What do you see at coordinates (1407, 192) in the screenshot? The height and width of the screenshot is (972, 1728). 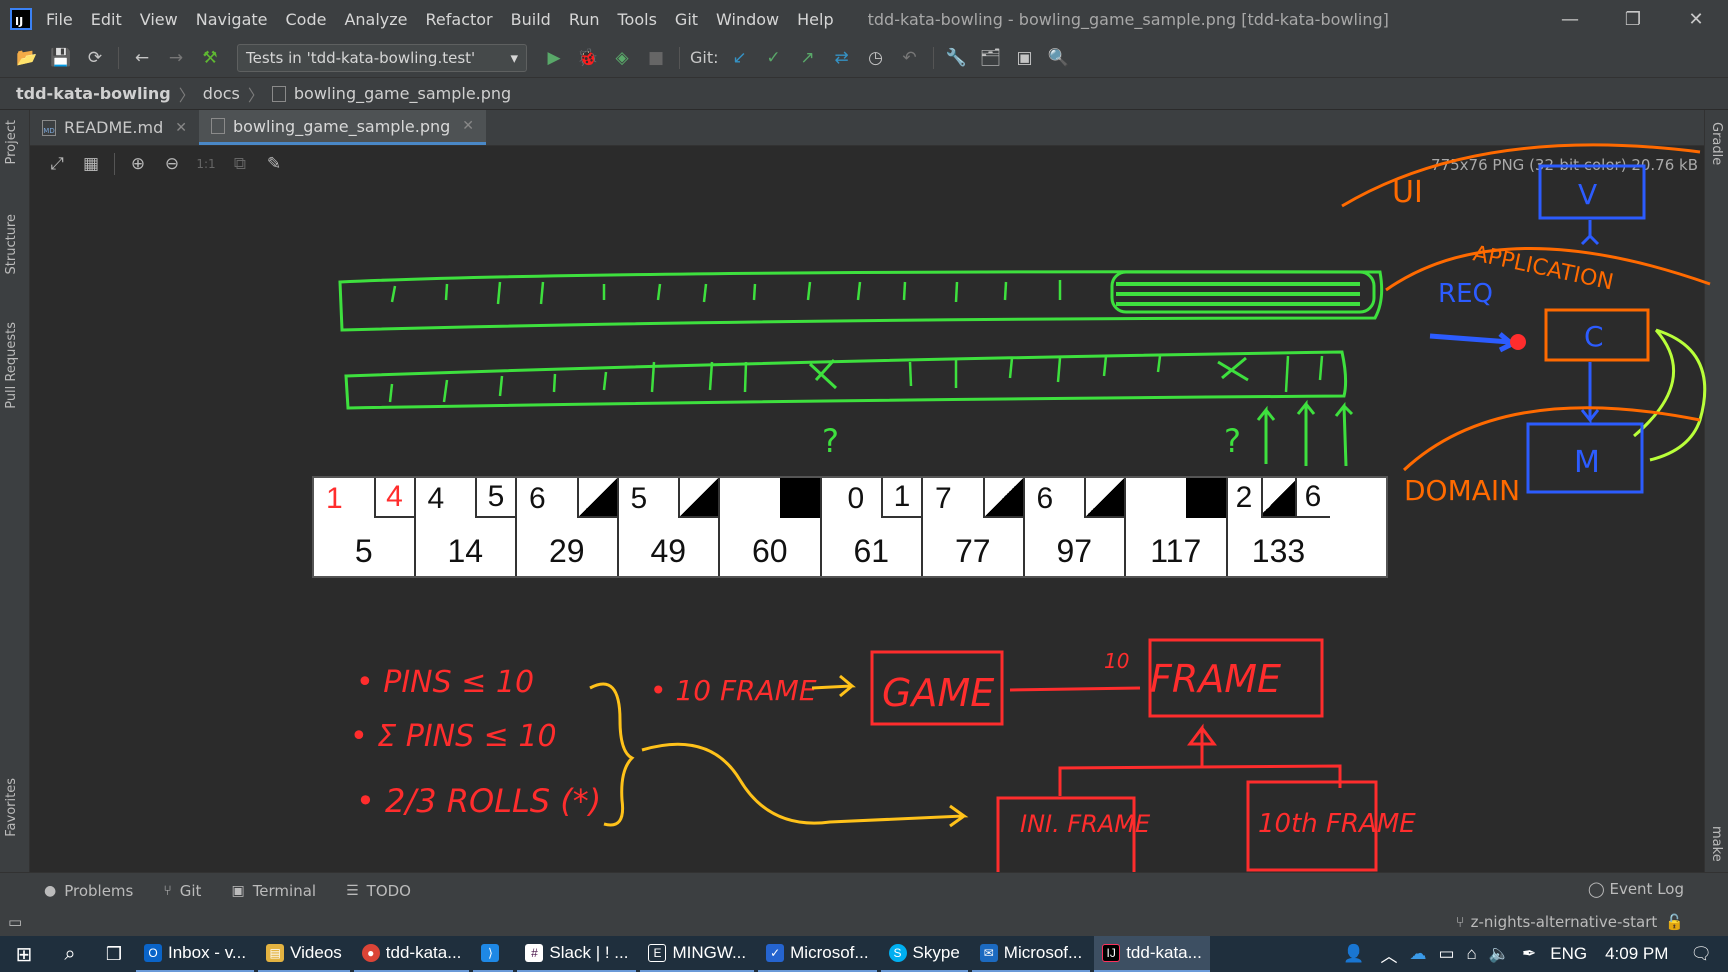 I see `label-ui: UI` at bounding box center [1407, 192].